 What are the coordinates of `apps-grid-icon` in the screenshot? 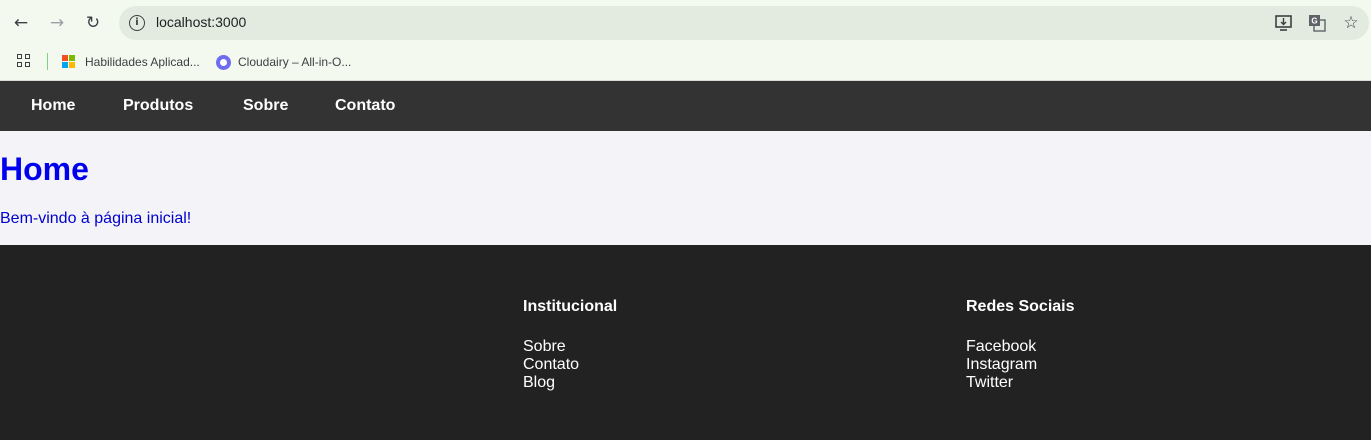 It's located at (24, 61).